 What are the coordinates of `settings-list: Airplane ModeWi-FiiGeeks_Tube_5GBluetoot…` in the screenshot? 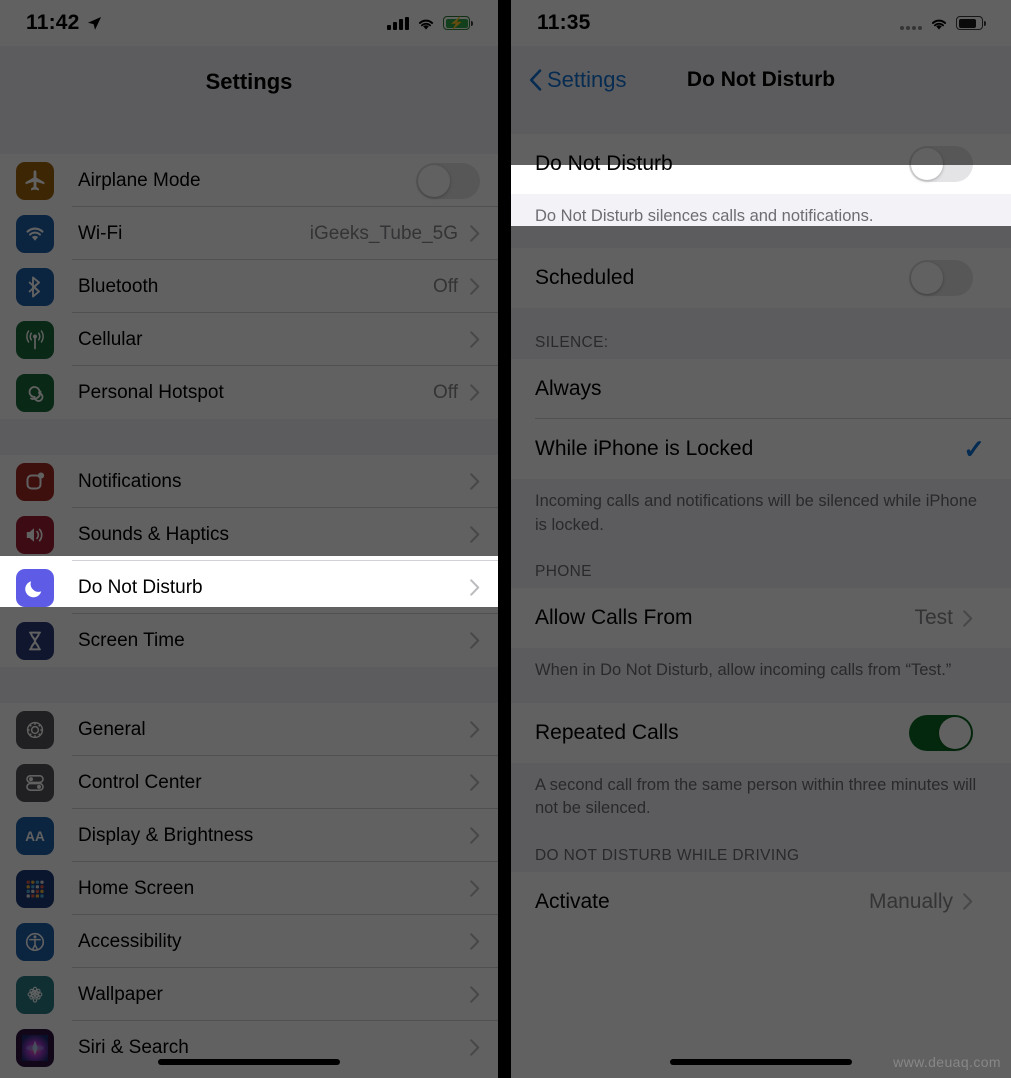 It's located at (249, 581).